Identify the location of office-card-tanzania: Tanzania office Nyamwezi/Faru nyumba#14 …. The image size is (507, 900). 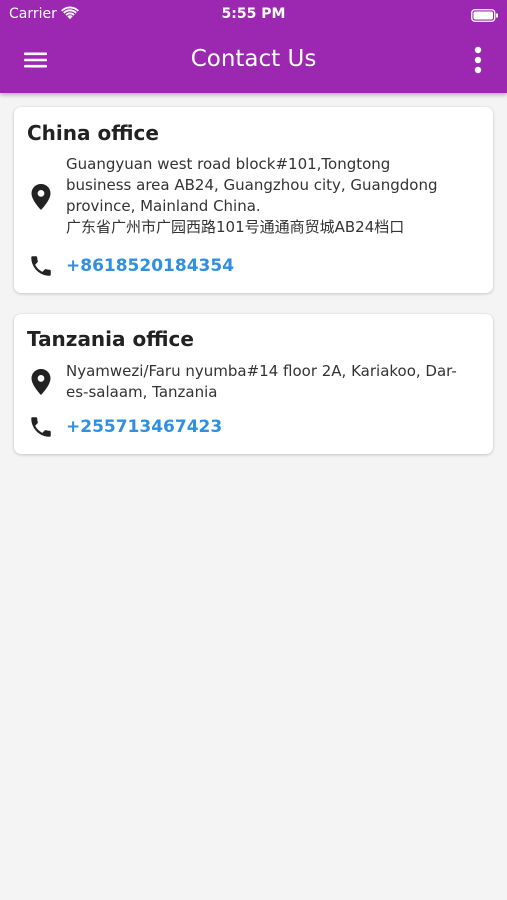
(253, 384).